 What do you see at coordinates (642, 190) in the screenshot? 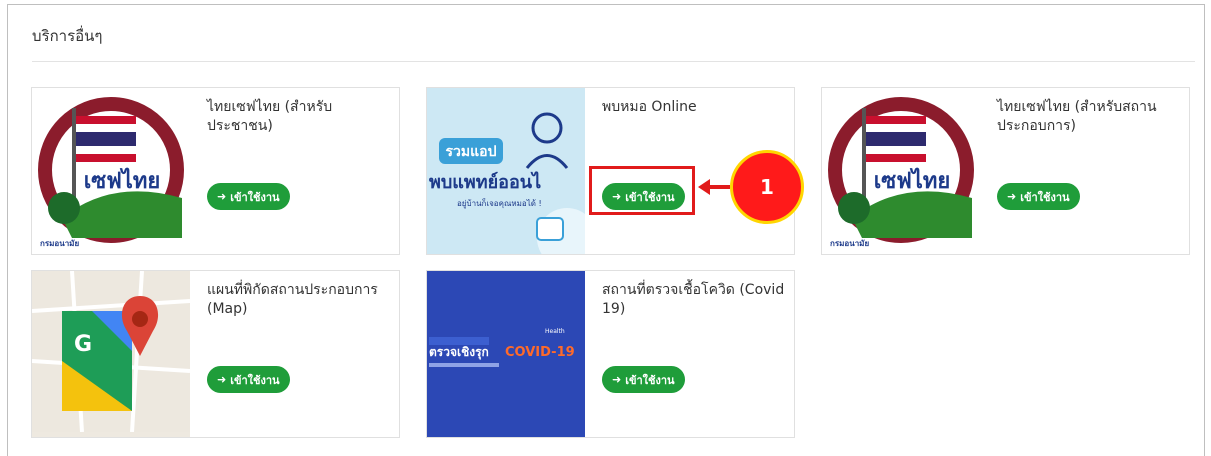
I see `highlight-box` at bounding box center [642, 190].